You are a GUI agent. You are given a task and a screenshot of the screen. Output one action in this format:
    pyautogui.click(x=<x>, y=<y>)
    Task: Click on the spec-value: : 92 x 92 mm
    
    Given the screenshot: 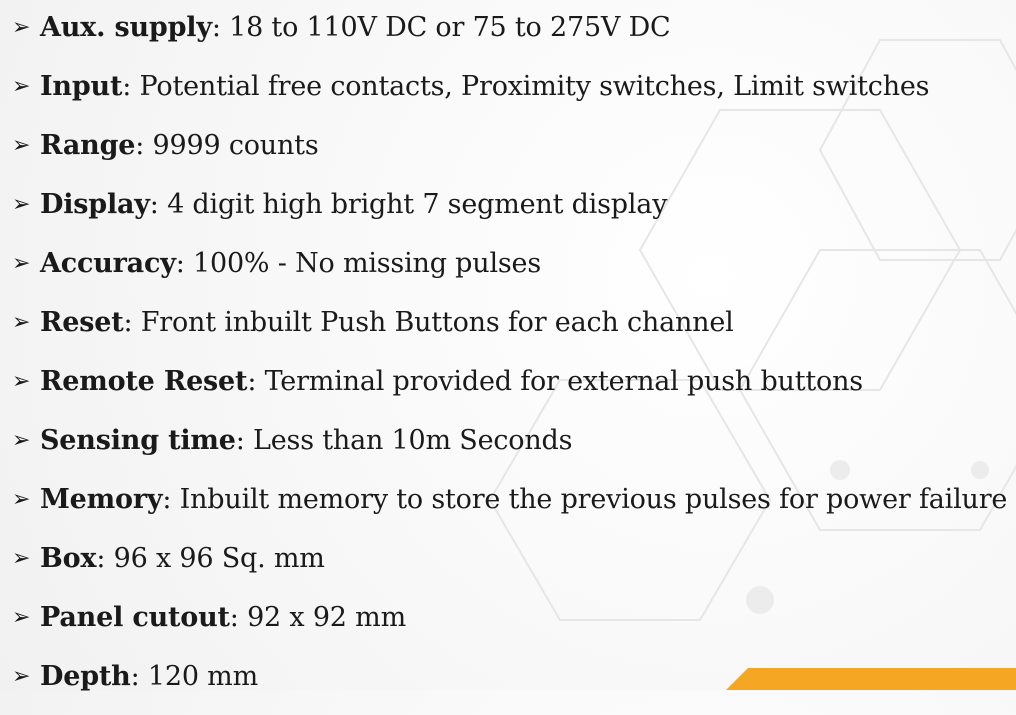 What is the action you would take?
    pyautogui.click(x=317, y=617)
    